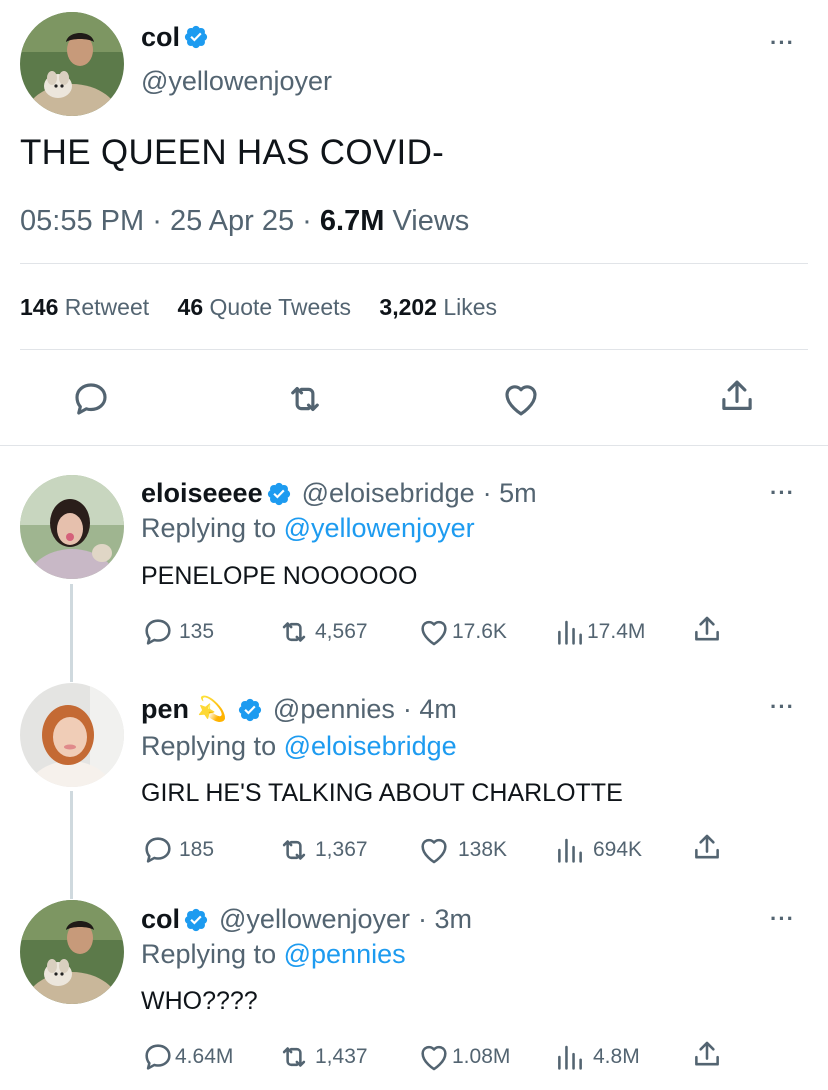  I want to click on author-handle: @yellowenjoyer, so click(236, 81).